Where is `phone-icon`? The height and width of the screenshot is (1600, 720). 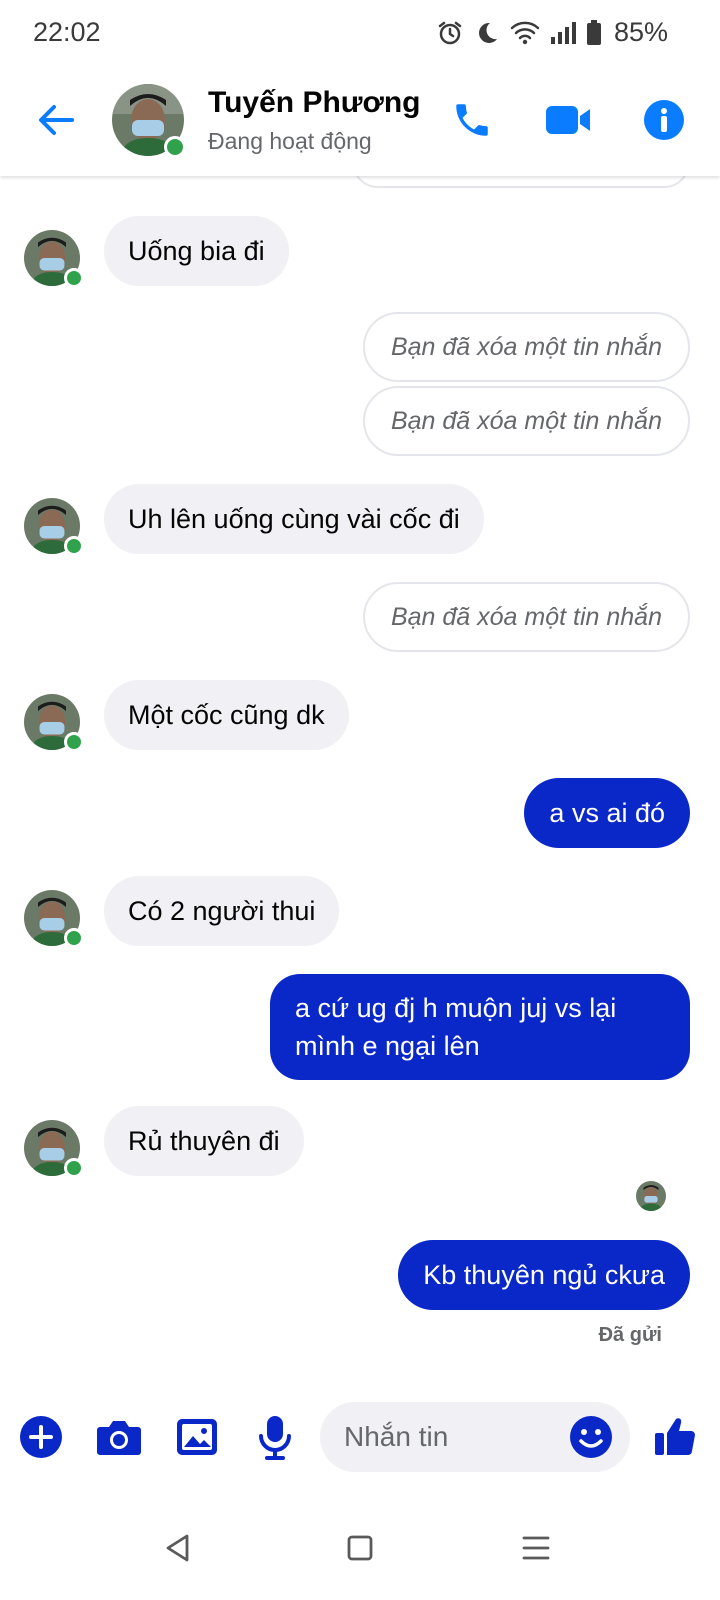 phone-icon is located at coordinates (472, 120).